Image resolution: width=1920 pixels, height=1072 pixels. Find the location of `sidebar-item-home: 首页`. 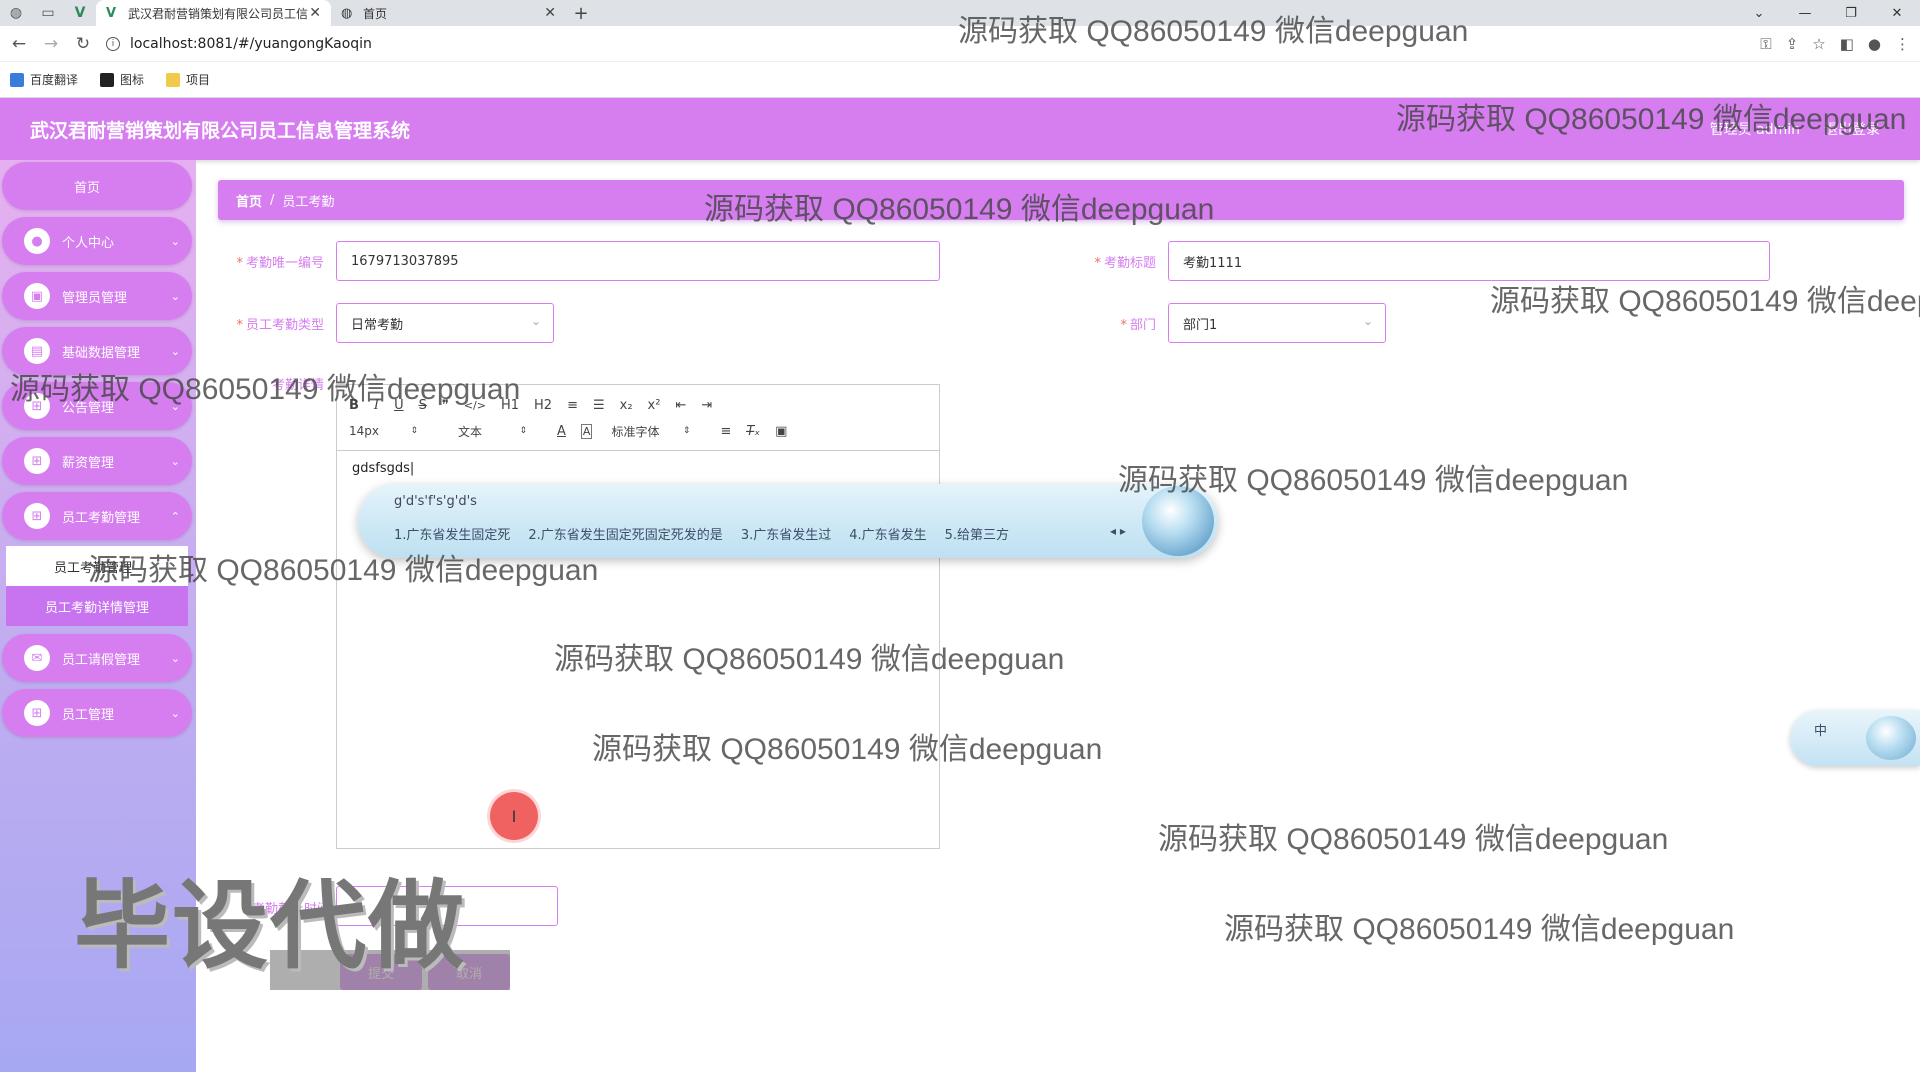

sidebar-item-home: 首页 is located at coordinates (97, 186).